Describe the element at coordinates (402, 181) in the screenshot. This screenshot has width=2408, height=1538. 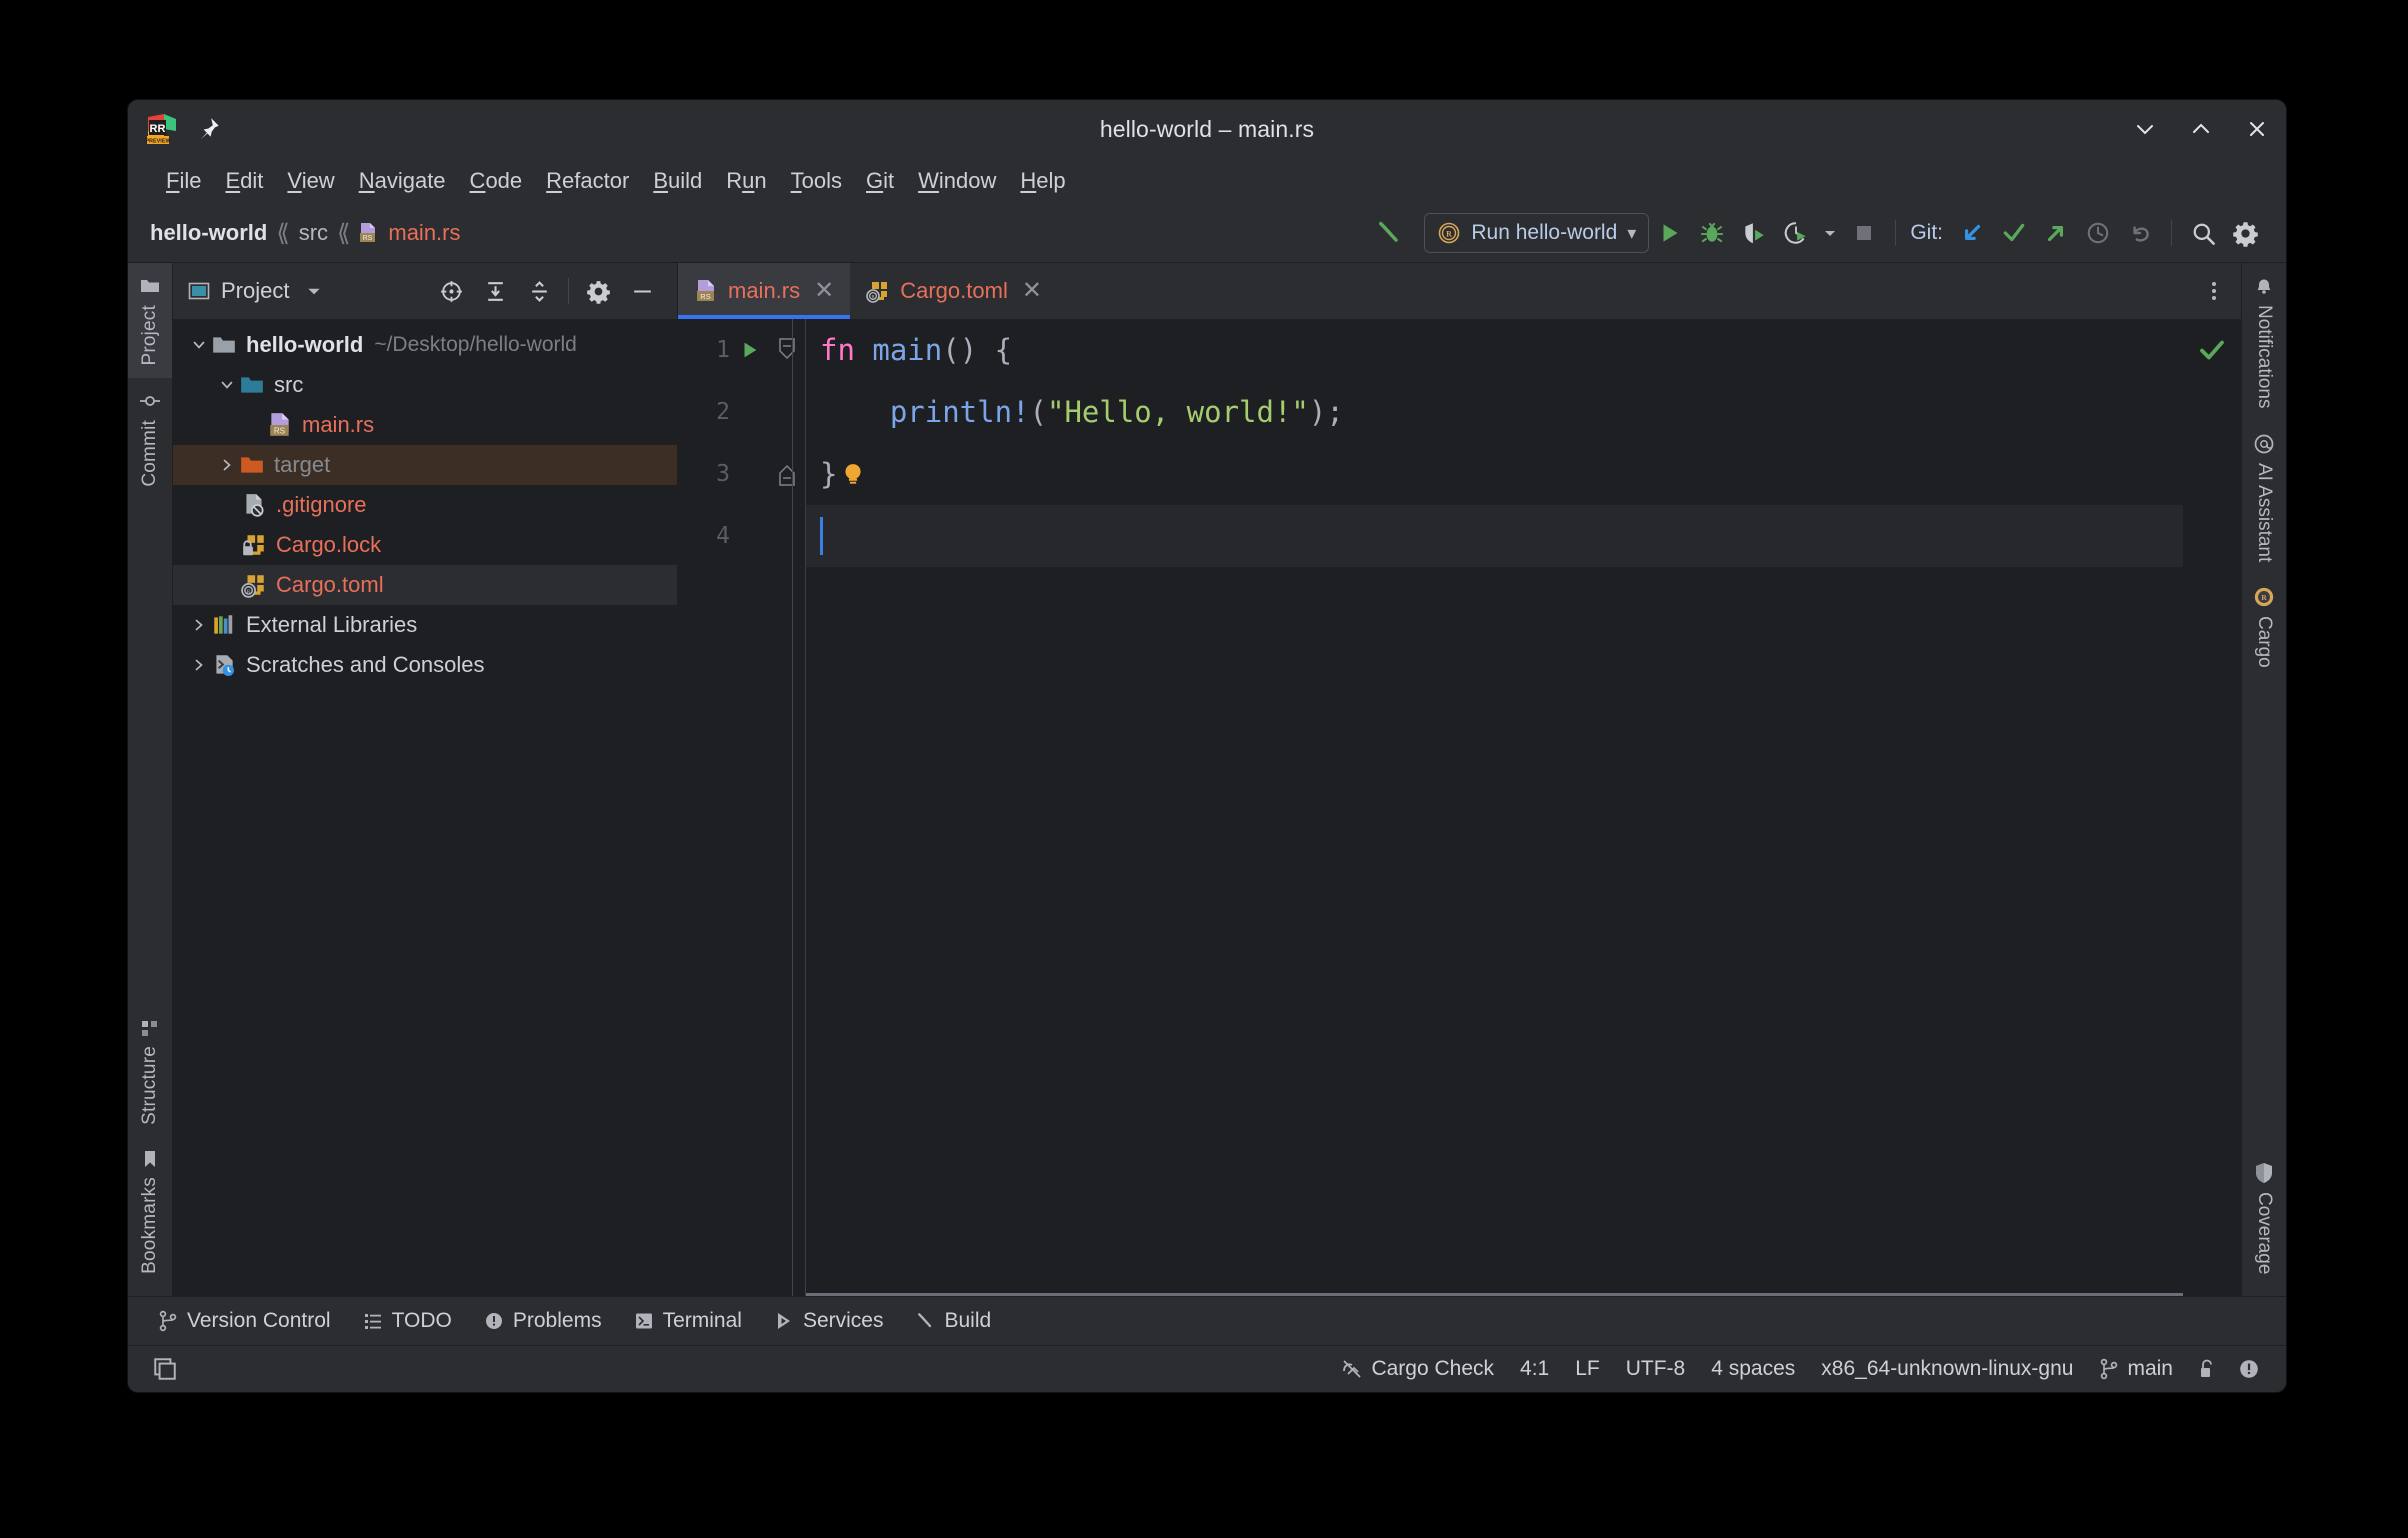
I see `menu-navigate: Navigate` at that location.